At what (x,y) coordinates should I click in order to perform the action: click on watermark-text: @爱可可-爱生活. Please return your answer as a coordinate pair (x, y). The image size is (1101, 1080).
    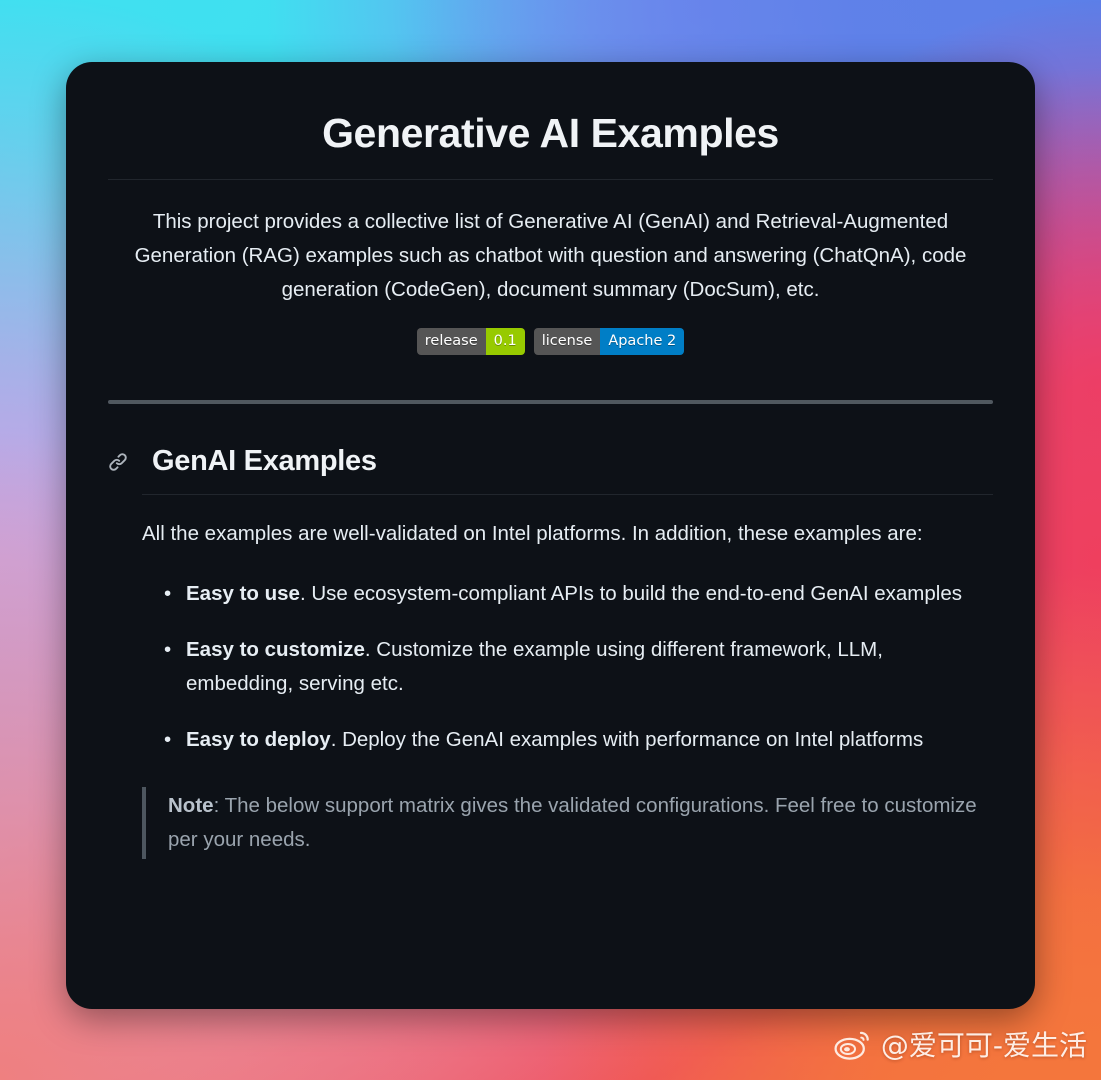
    Looking at the image, I should click on (983, 1045).